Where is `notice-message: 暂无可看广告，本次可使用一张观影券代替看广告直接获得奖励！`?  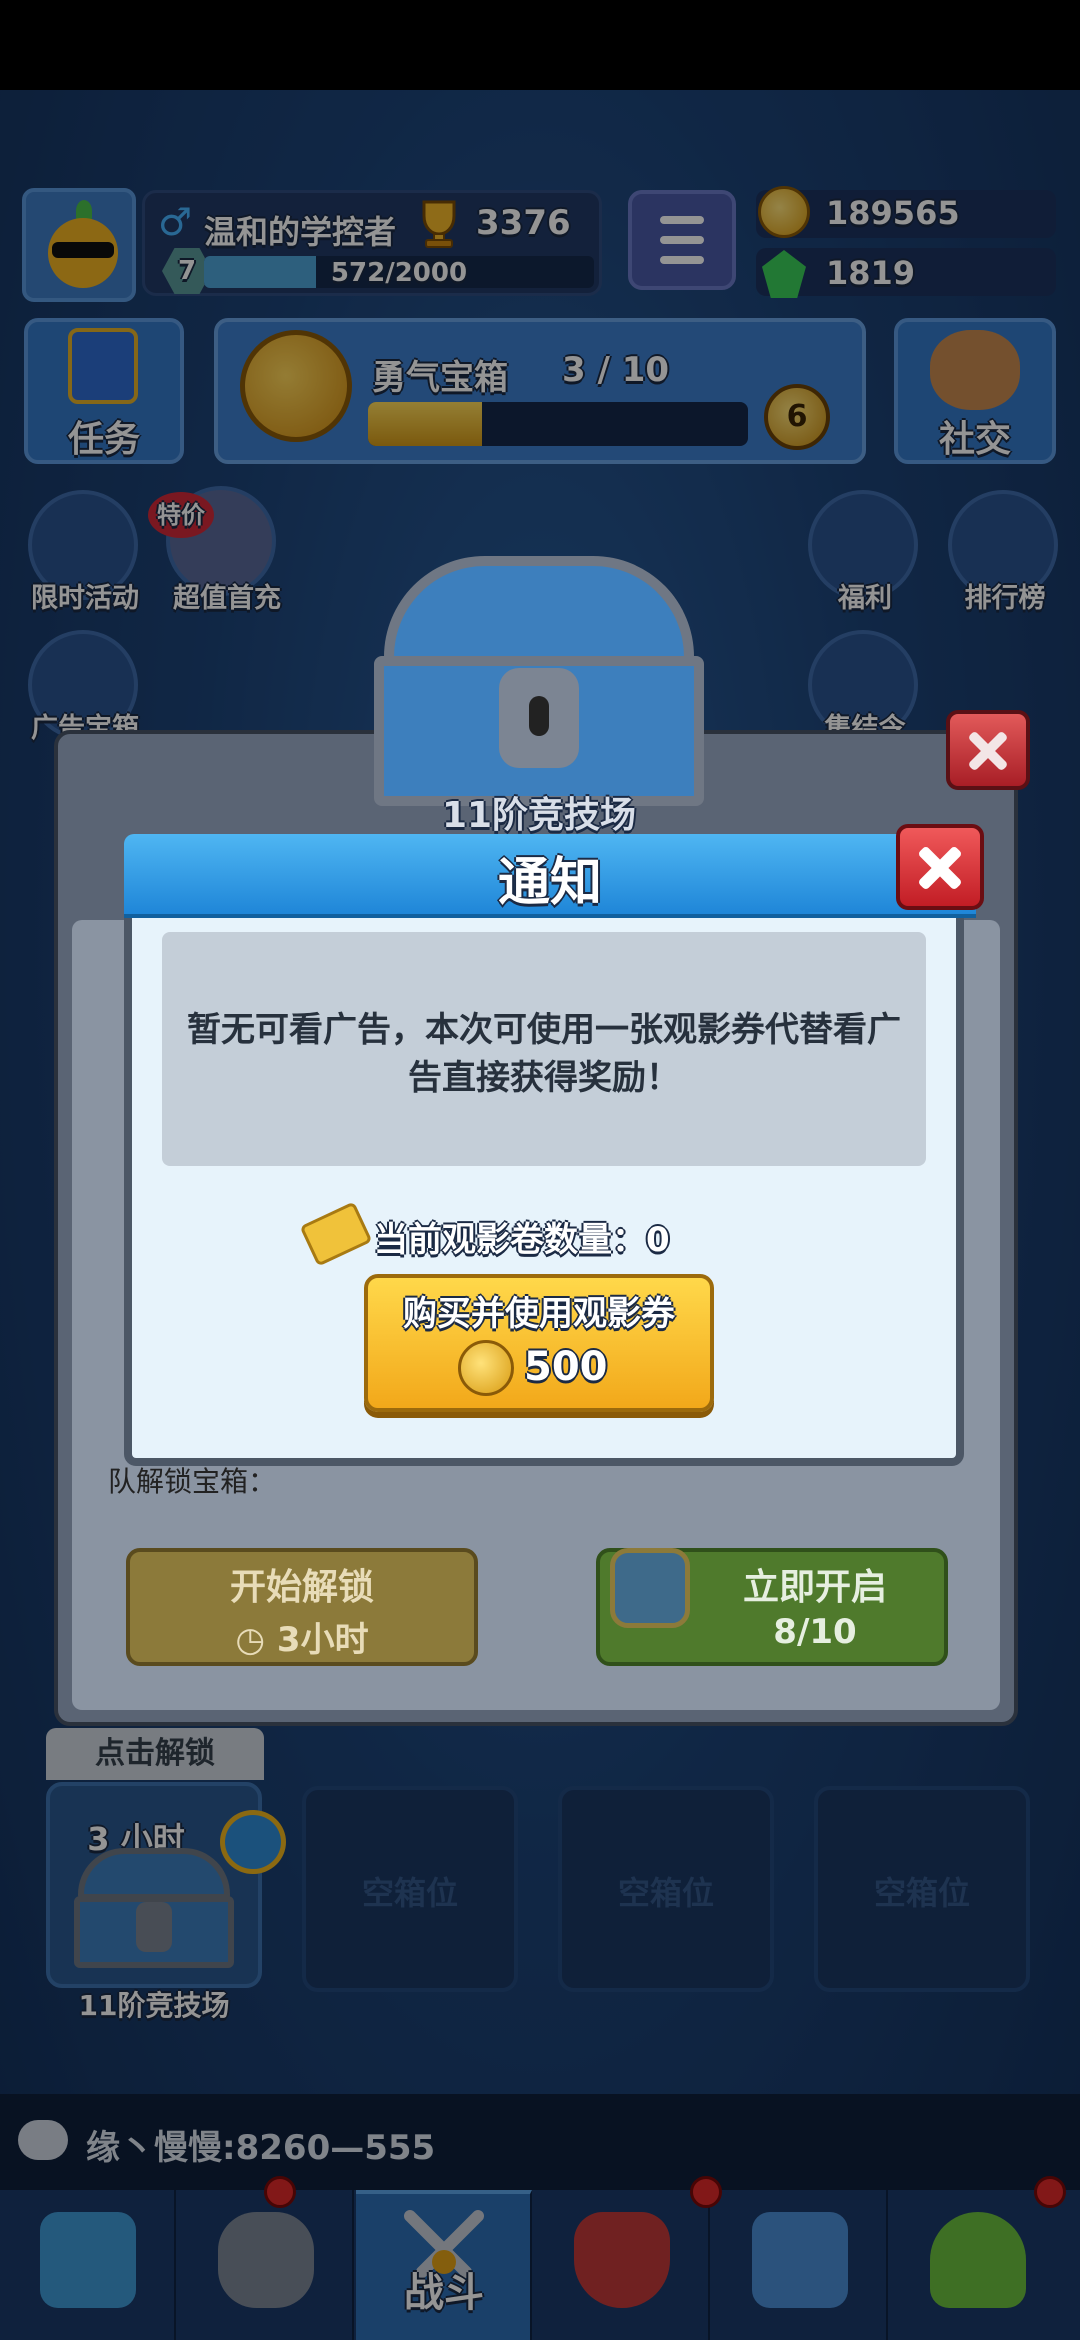 notice-message: 暂无可看广告，本次可使用一张观影券代替看广告直接获得奖励！ is located at coordinates (544, 1054).